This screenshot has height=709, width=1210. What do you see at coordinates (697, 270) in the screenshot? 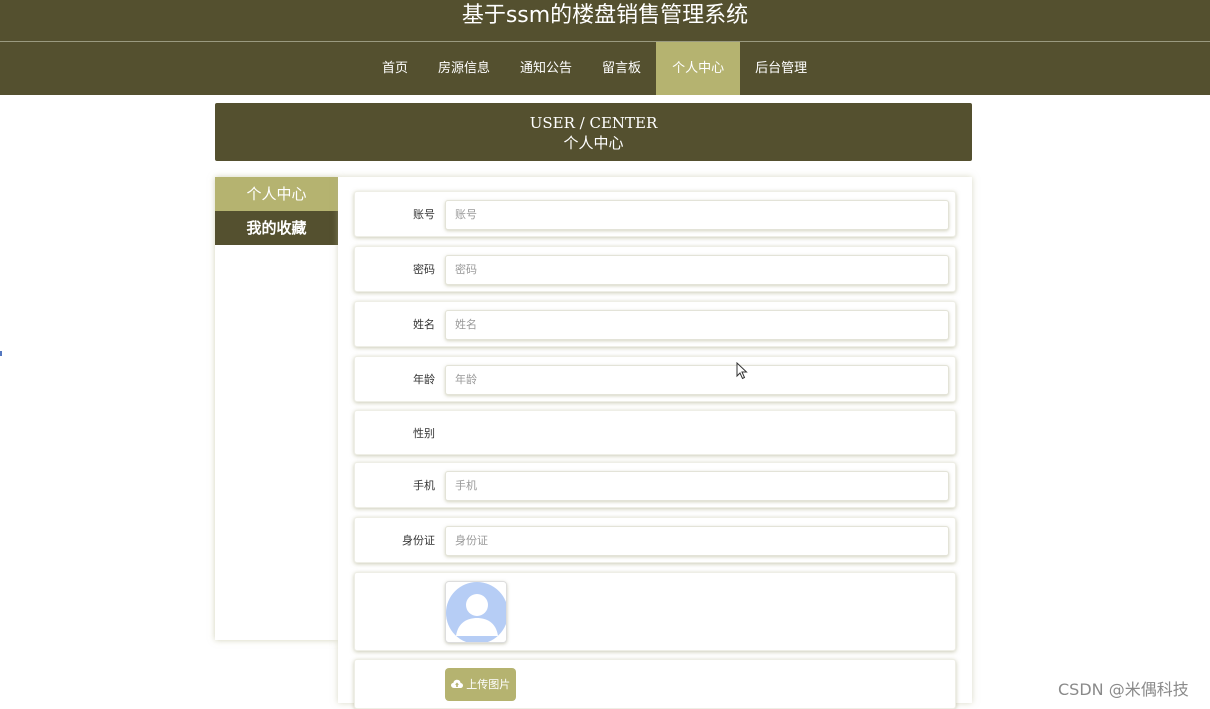
I see `password-input: 密码` at bounding box center [697, 270].